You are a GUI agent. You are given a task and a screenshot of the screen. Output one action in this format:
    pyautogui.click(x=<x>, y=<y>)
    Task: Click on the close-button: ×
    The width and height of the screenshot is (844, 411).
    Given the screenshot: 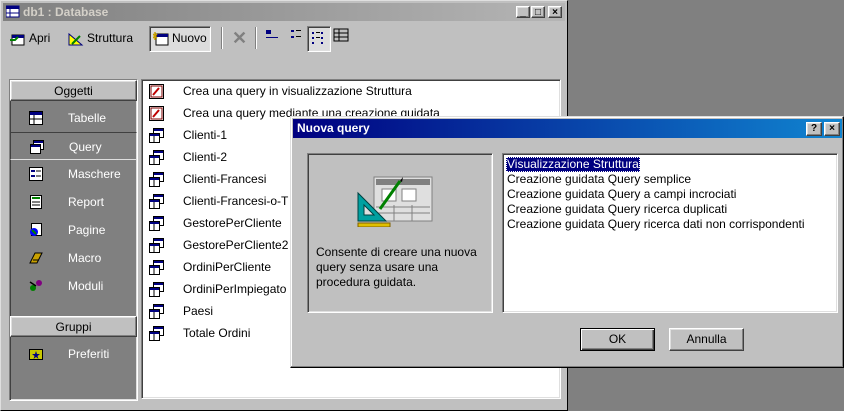 What is the action you would take?
    pyautogui.click(x=555, y=12)
    